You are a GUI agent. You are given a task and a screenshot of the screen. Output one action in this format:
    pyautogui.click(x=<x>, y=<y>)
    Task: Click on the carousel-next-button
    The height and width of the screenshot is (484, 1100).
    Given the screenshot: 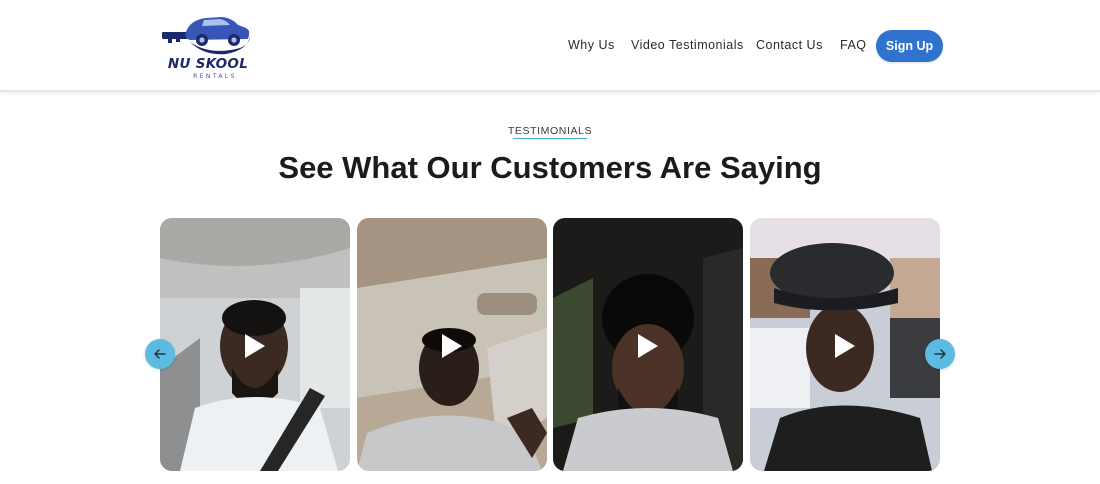 What is the action you would take?
    pyautogui.click(x=940, y=354)
    